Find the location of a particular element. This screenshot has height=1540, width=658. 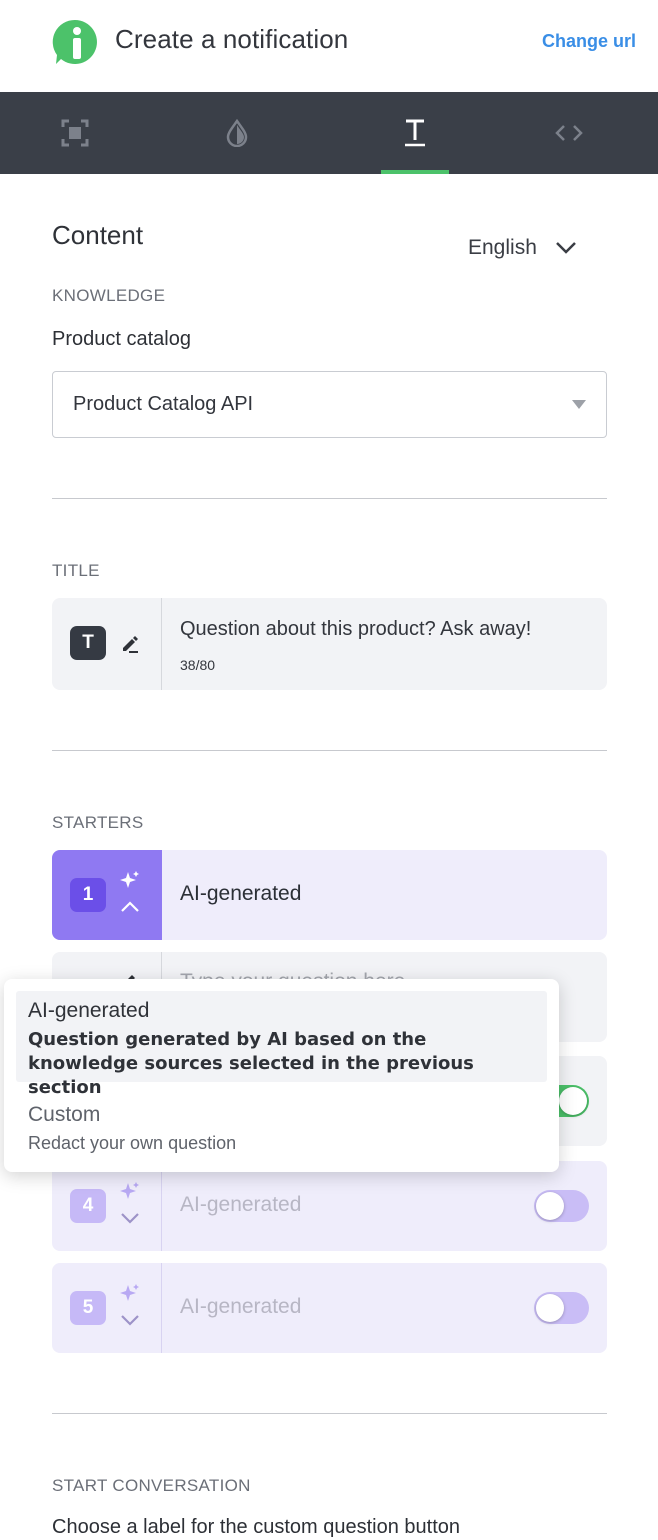

frame-icon is located at coordinates (75, 133).